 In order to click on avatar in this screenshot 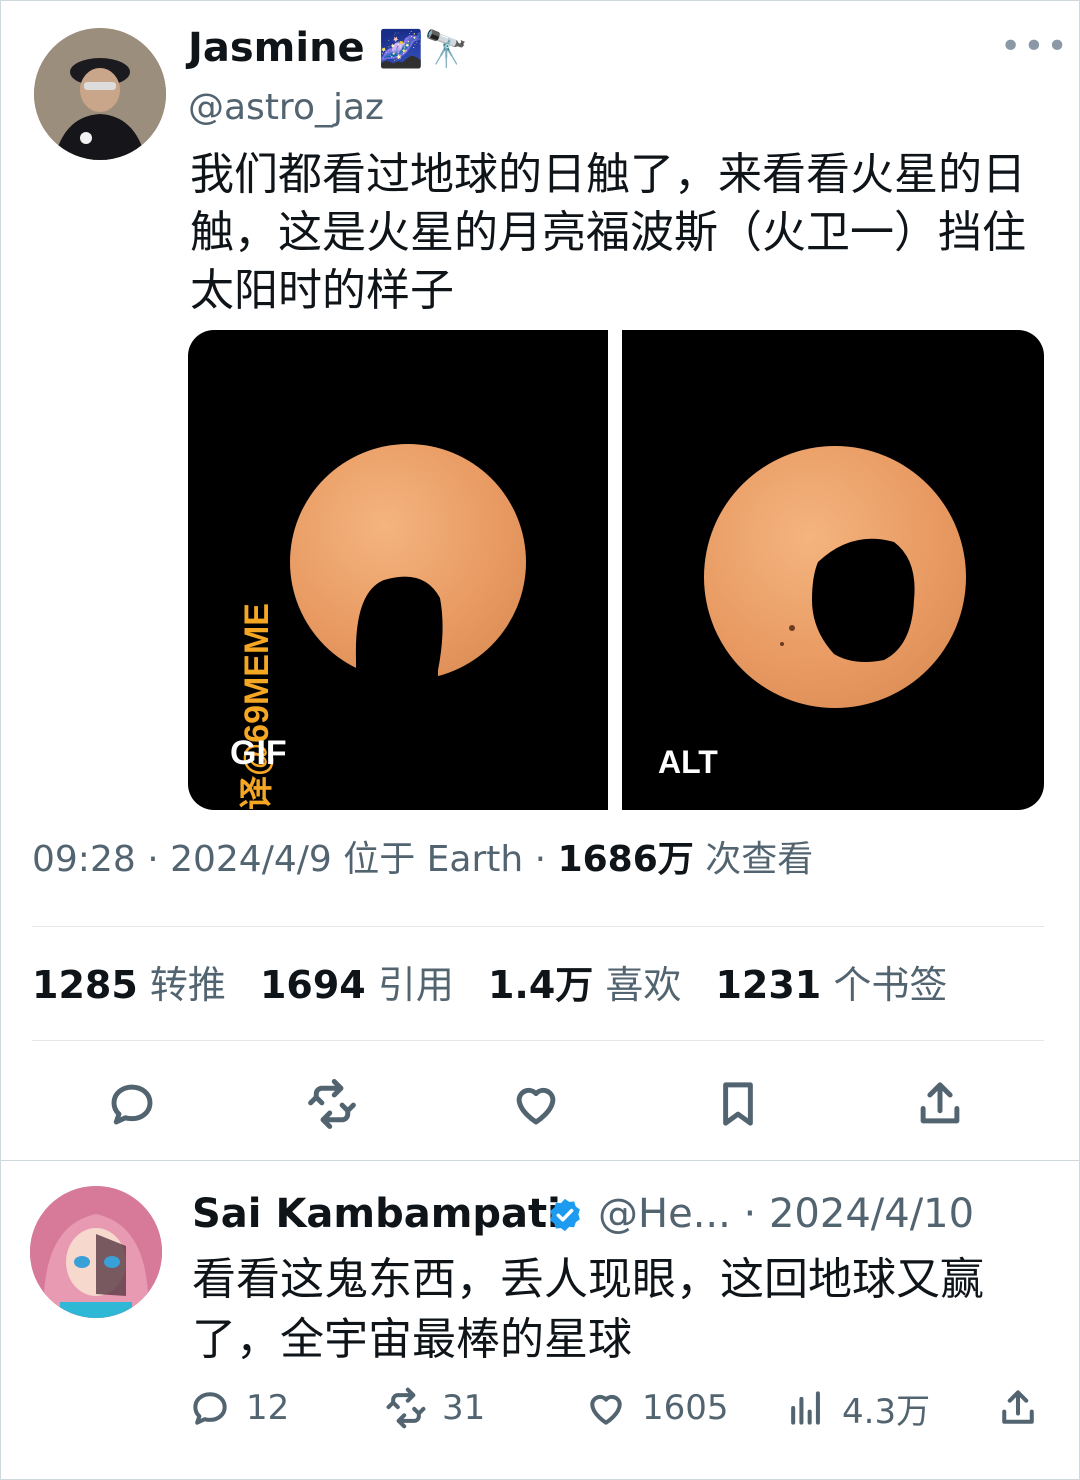, I will do `click(100, 94)`.